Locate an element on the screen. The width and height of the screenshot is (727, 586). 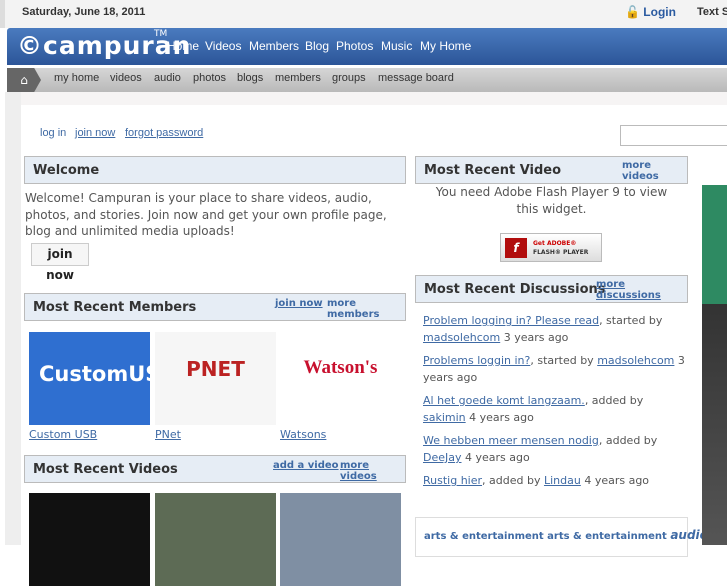
member-name: PNet is located at coordinates (168, 434).